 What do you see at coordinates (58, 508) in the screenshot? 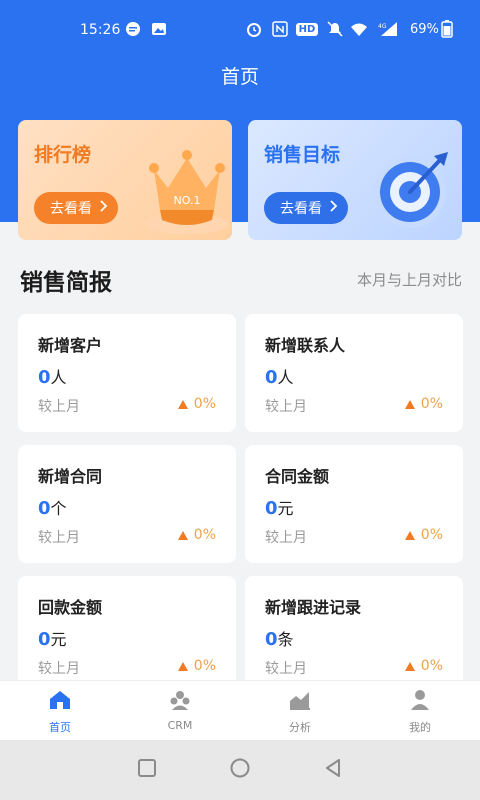
I see `stat-unit: 个` at bounding box center [58, 508].